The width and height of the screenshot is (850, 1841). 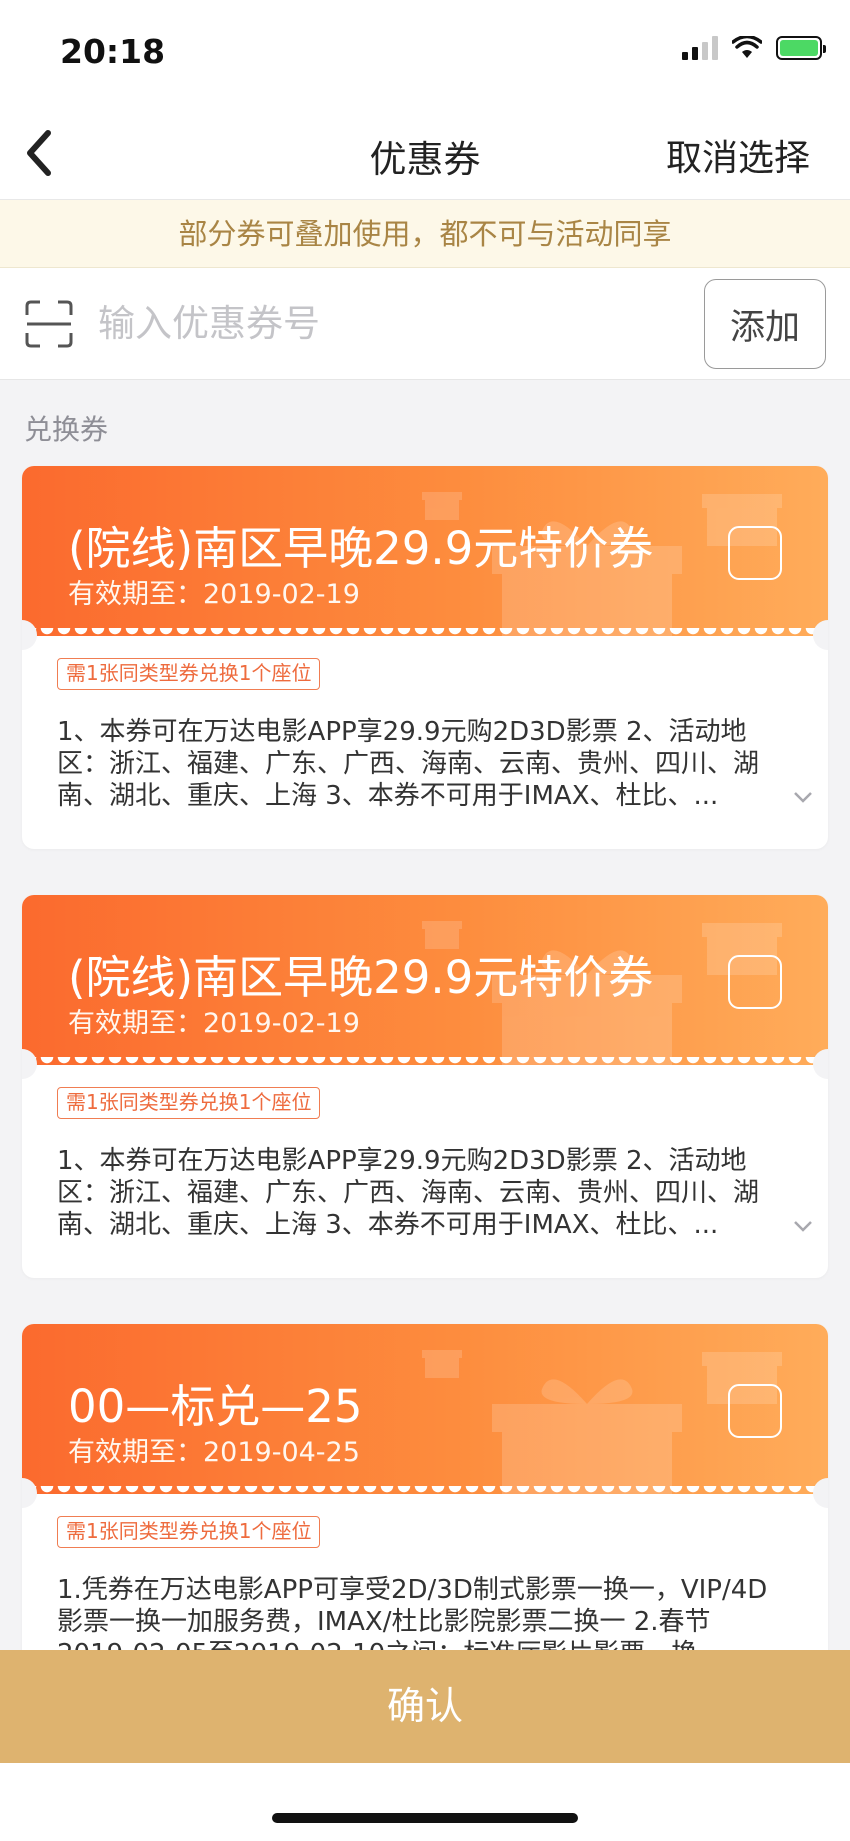 What do you see at coordinates (48, 153) in the screenshot?
I see `back-icon` at bounding box center [48, 153].